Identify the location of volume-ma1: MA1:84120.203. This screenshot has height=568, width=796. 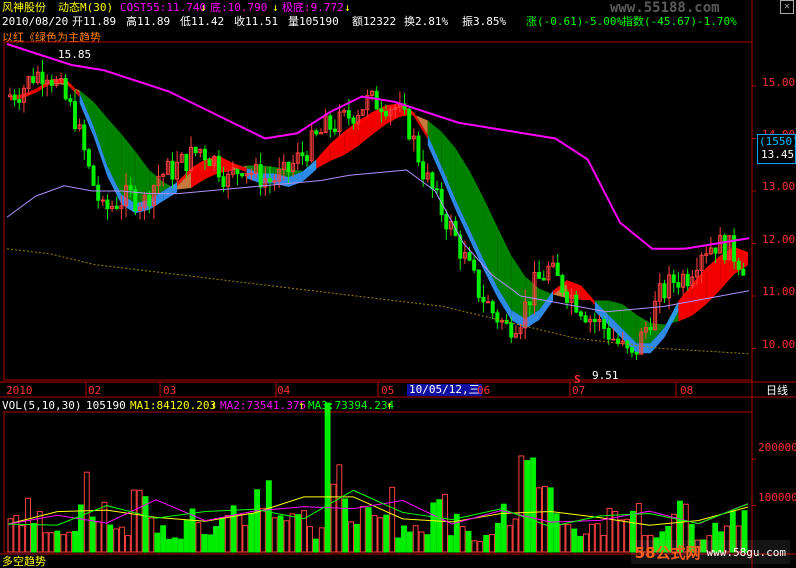
(173, 405).